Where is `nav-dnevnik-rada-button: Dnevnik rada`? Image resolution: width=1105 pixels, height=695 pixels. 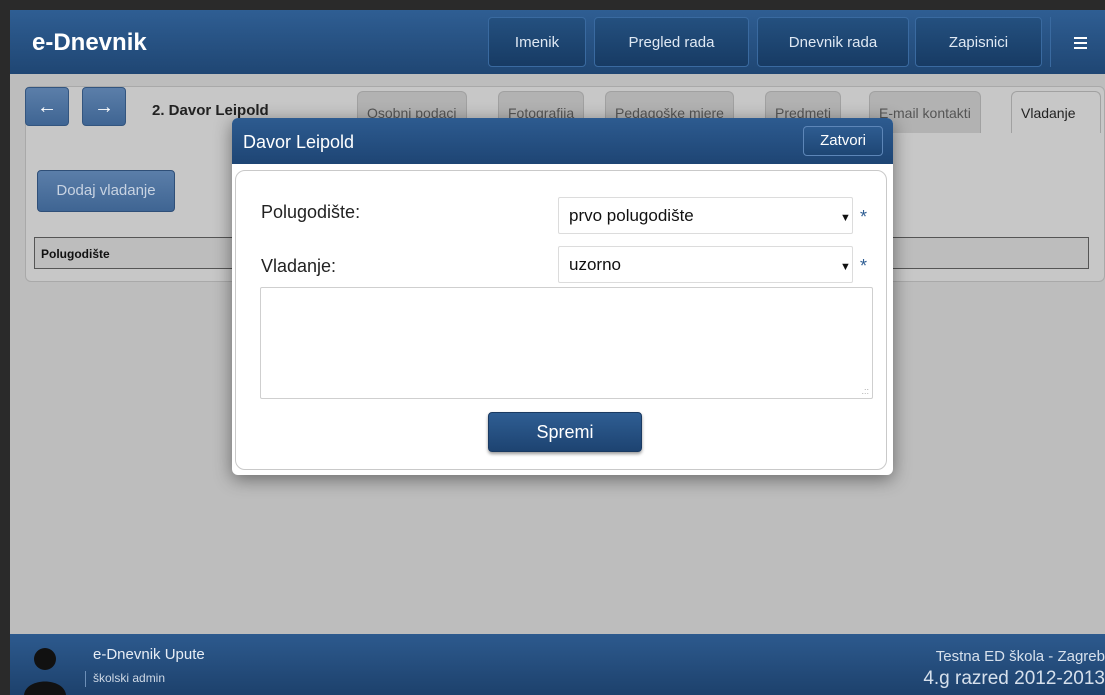
nav-dnevnik-rada-button: Dnevnik rada is located at coordinates (833, 42).